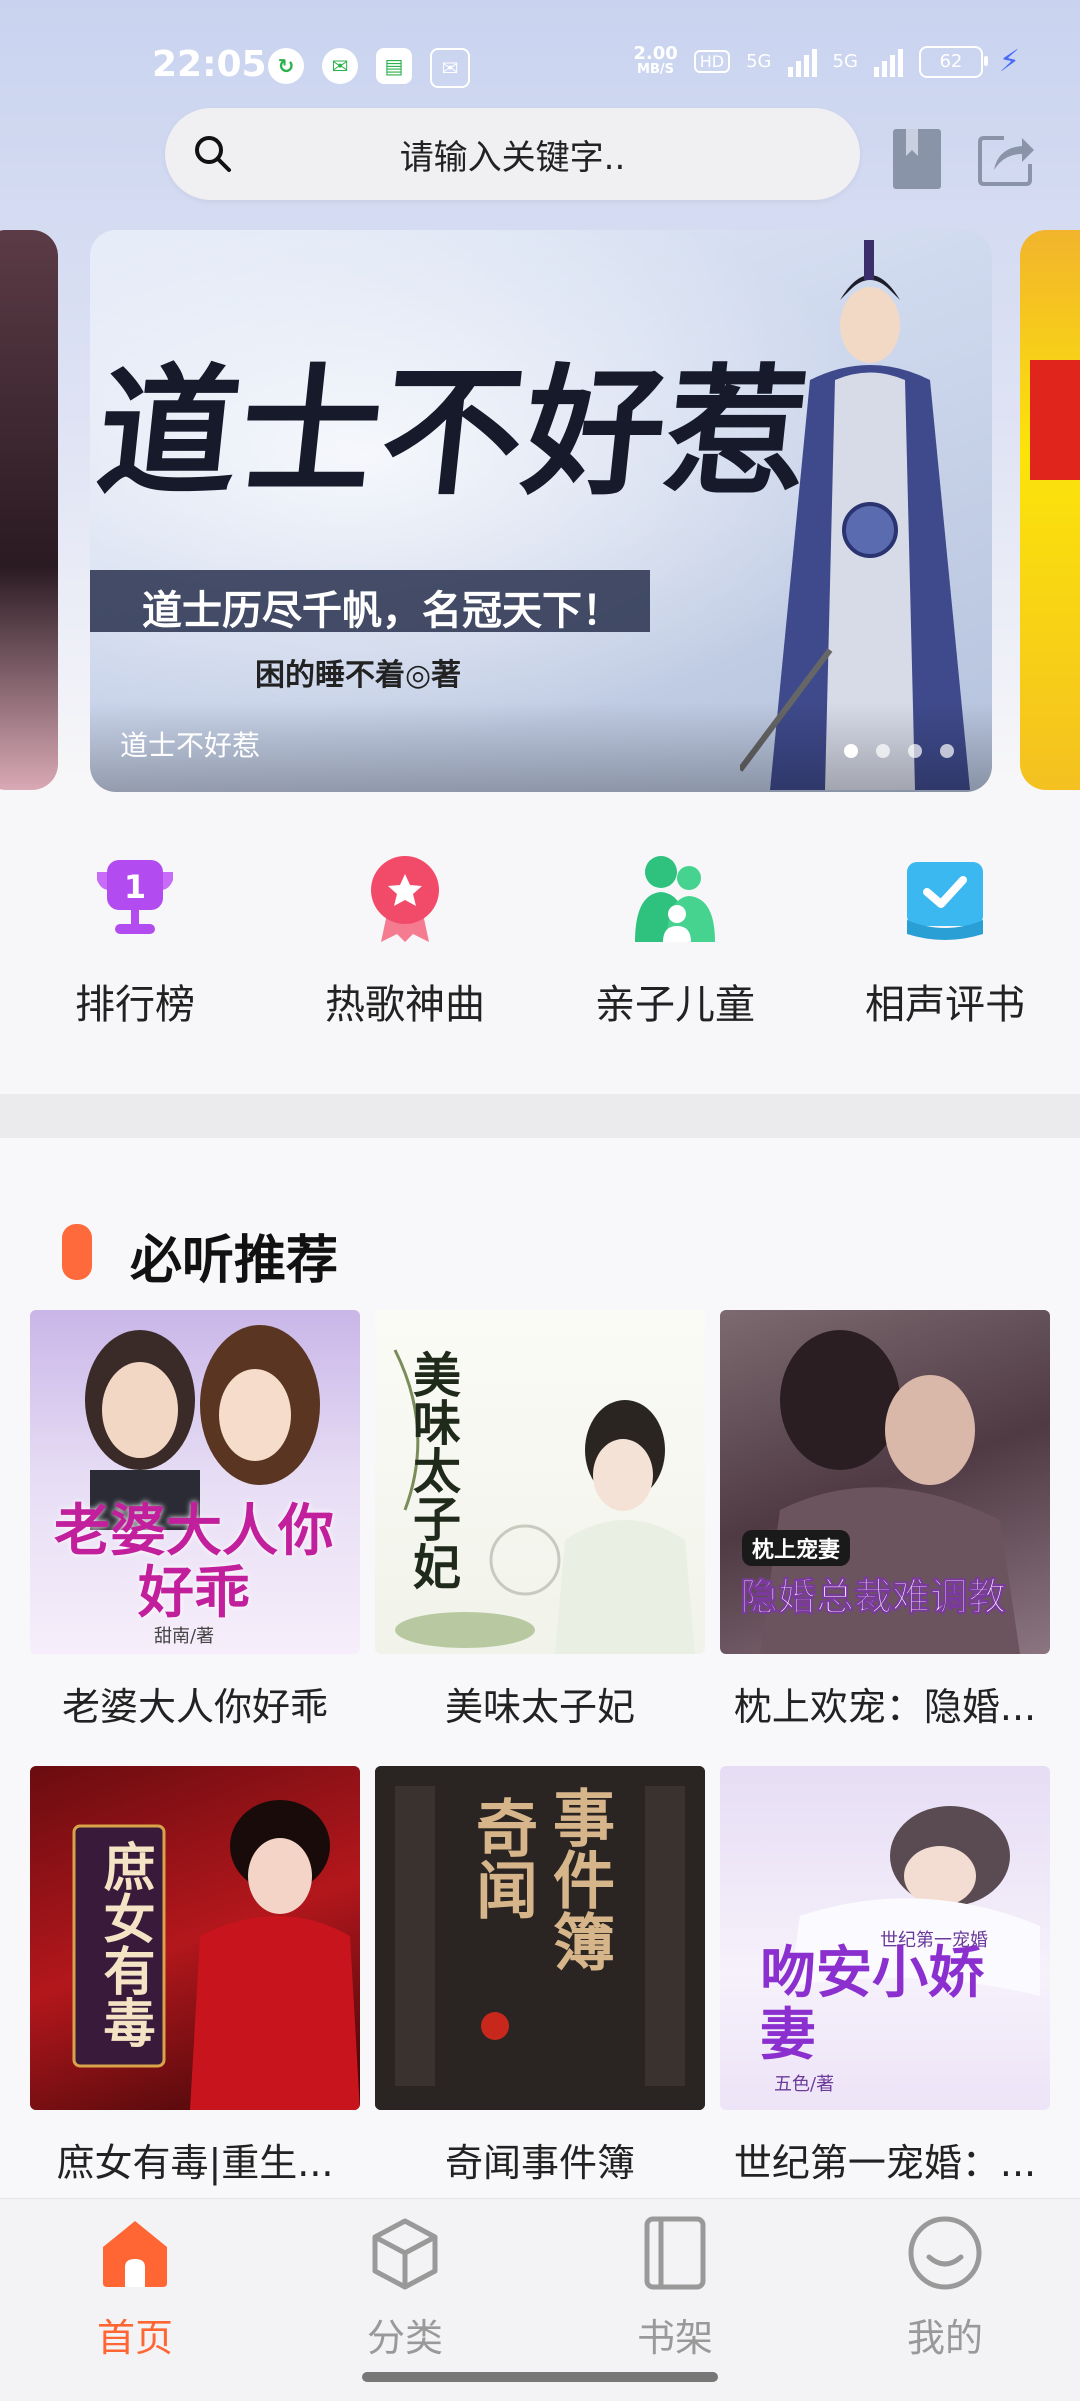 The width and height of the screenshot is (1080, 2401). I want to click on category-label: 排行榜, so click(135, 1005).